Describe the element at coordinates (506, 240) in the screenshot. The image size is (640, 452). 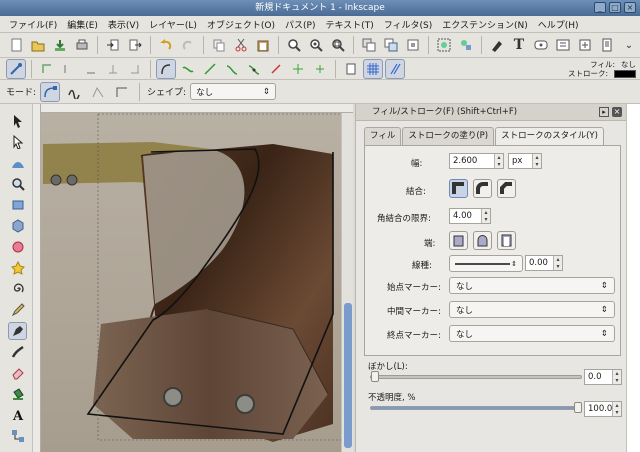
I see `cap-square-icon` at that location.